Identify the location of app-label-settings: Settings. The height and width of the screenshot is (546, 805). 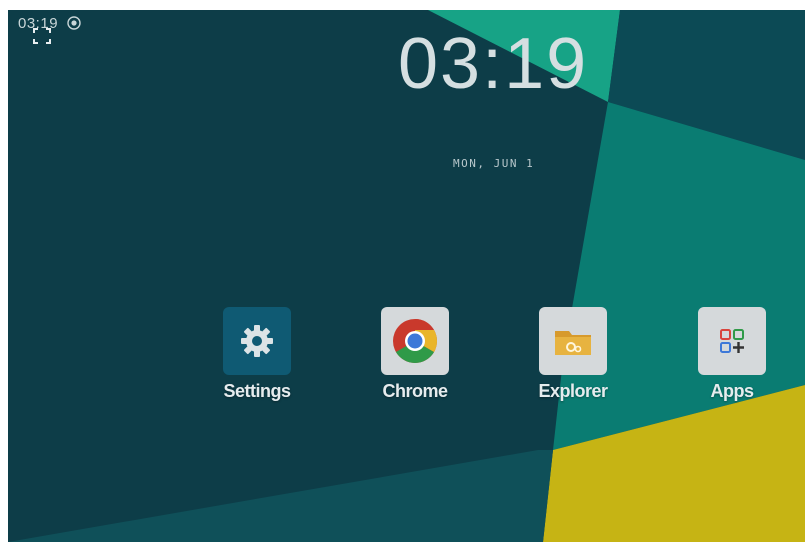
(257, 391).